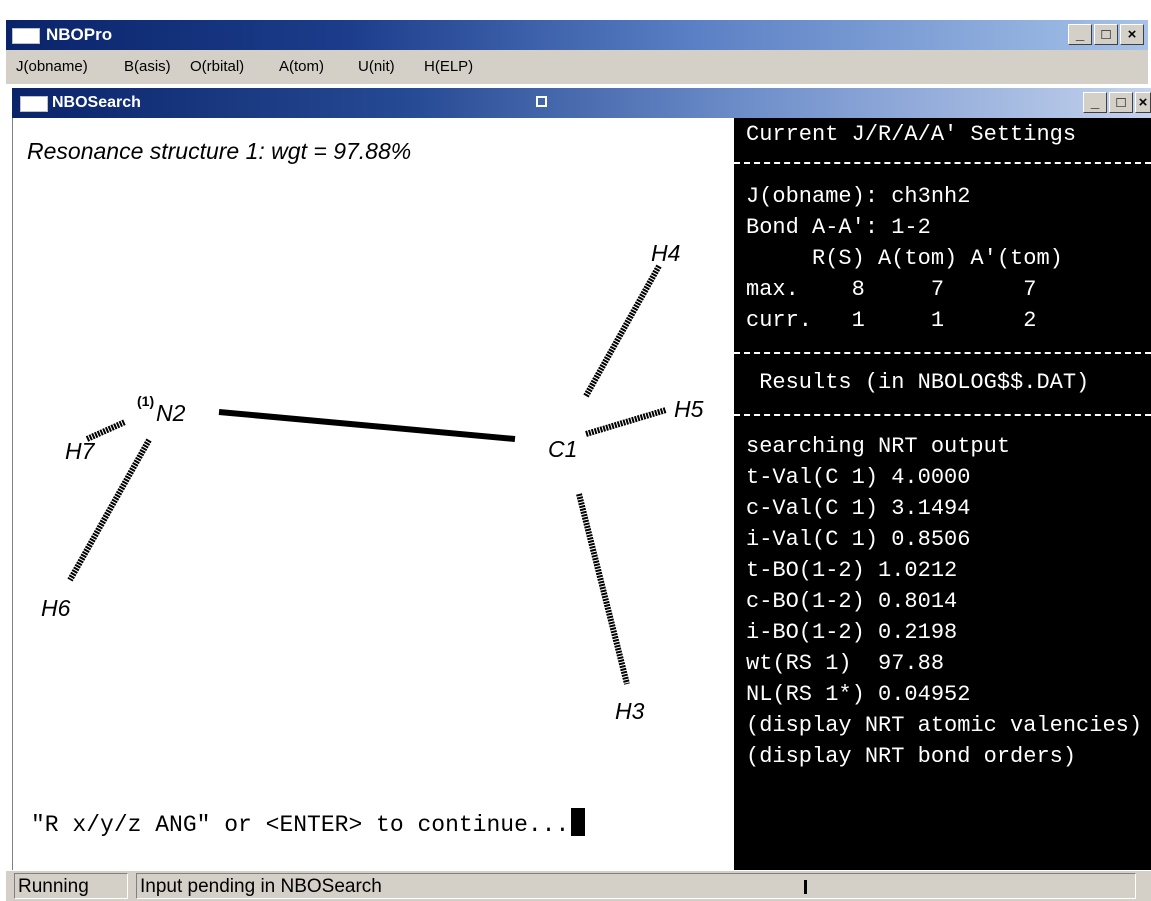 The width and height of the screenshot is (1151, 901). Describe the element at coordinates (1121, 102) in the screenshot. I see `child-maximize-button: □` at that location.